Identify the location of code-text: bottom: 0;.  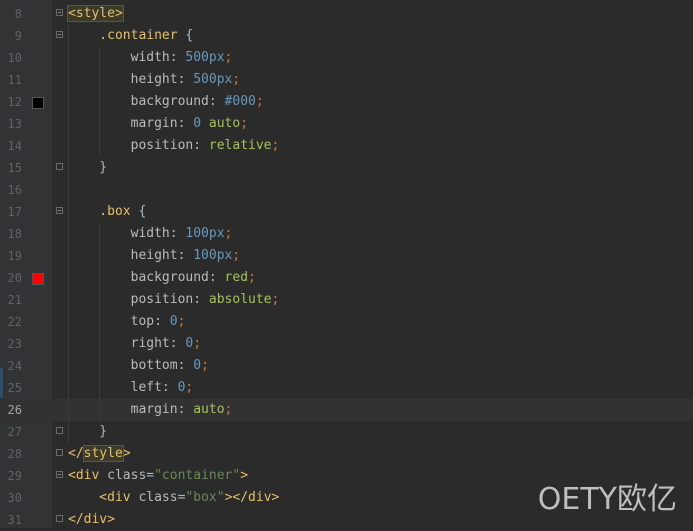
(138, 365).